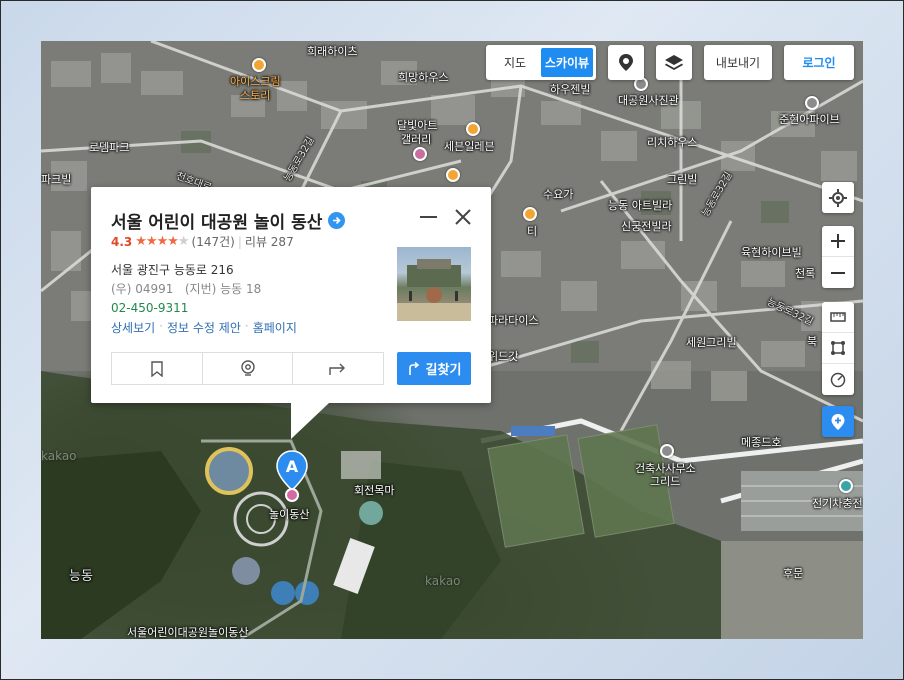 Image resolution: width=904 pixels, height=680 pixels. I want to click on layers-icon, so click(674, 62).